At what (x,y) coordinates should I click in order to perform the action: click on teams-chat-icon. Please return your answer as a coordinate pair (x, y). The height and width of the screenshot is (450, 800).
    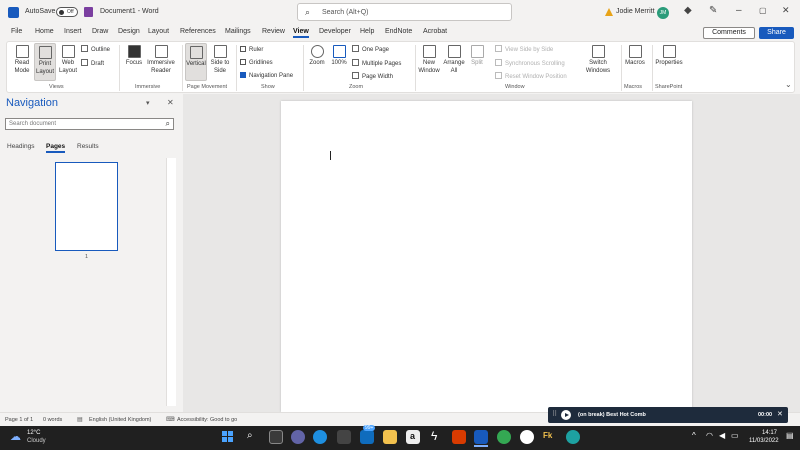
    Looking at the image, I should click on (298, 437).